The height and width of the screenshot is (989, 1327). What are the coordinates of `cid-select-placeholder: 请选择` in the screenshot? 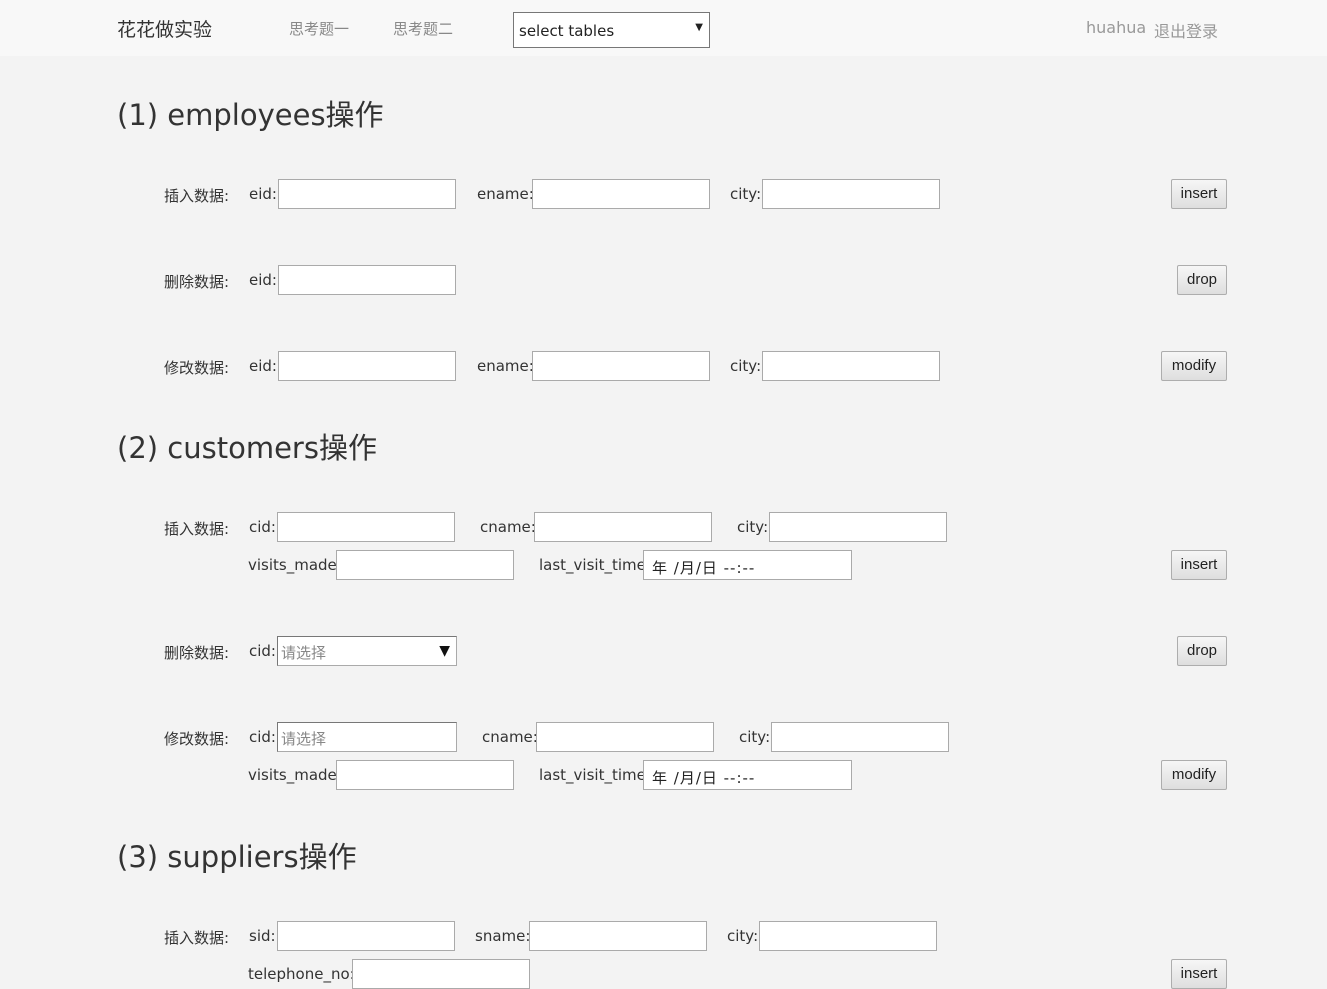 It's located at (304, 653).